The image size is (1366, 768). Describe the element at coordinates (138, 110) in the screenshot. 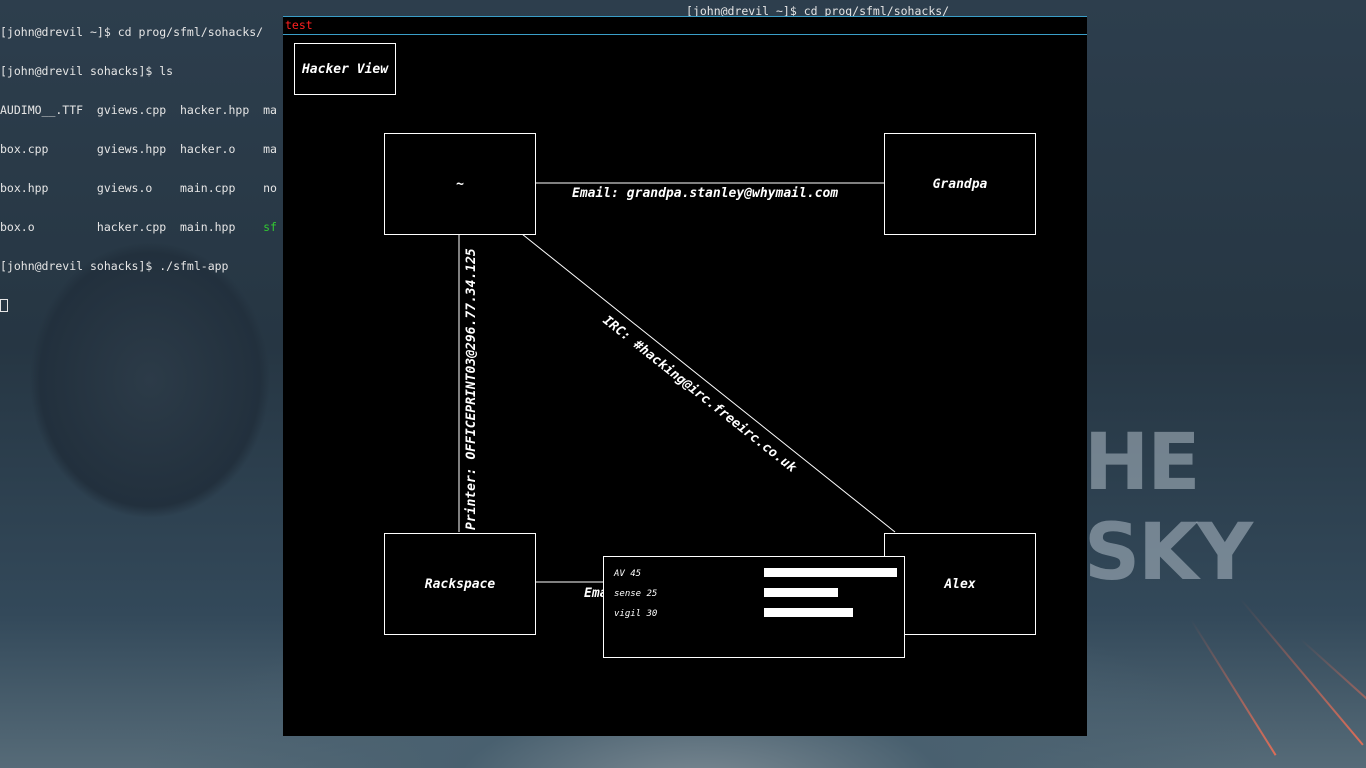

I see `terminal-line: AUDIMO__.TTF gviews.cpp hacker.hpp ma` at that location.